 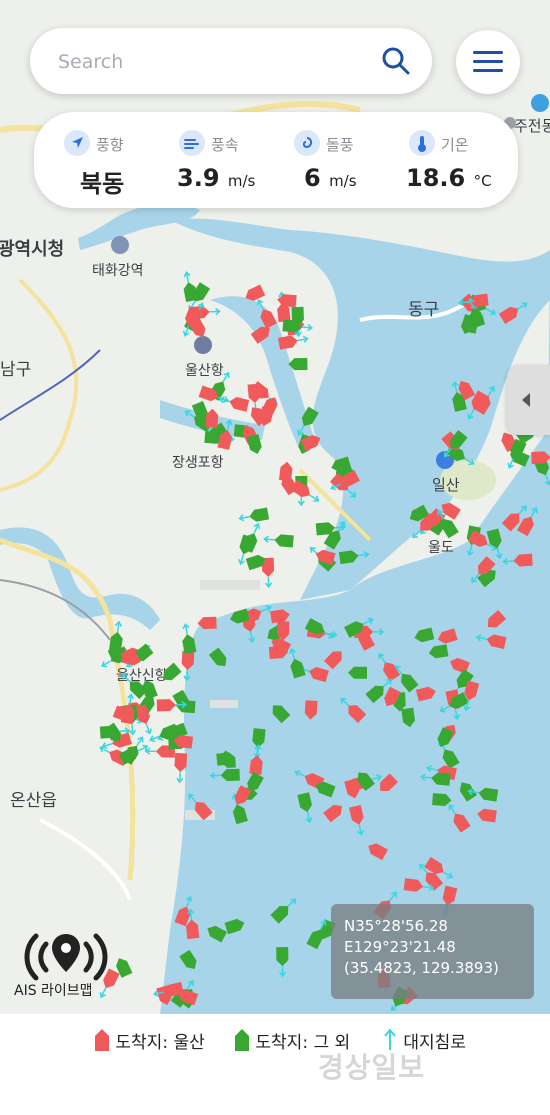 What do you see at coordinates (343, 181) in the screenshot?
I see `gust-unit: m/s` at bounding box center [343, 181].